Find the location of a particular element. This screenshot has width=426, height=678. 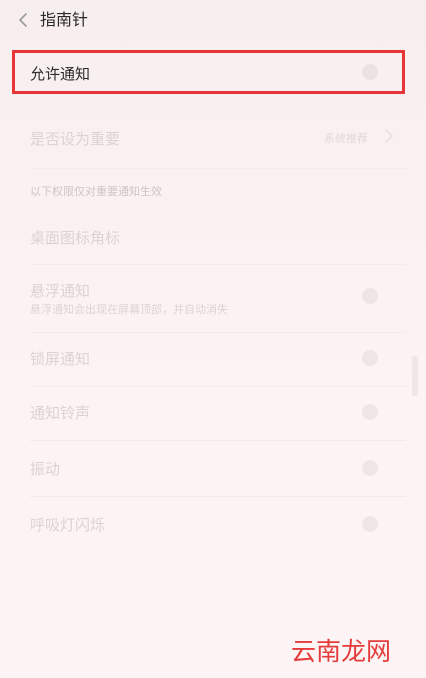

row-label-ringtone: 通知铃声 is located at coordinates (60, 413).